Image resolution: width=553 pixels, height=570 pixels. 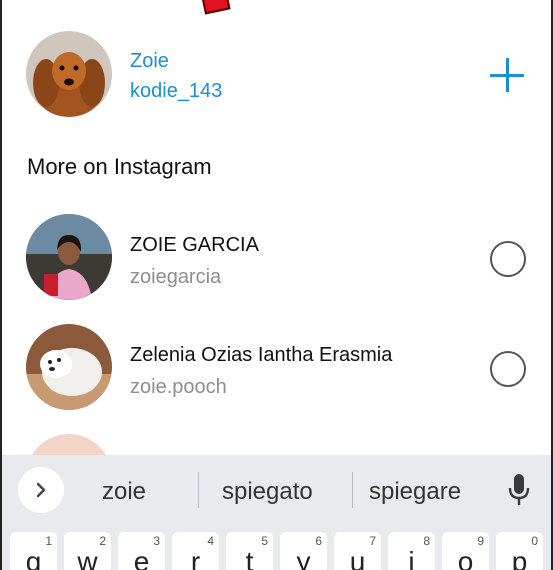 I want to click on account-username: kodie_143, so click(x=176, y=91).